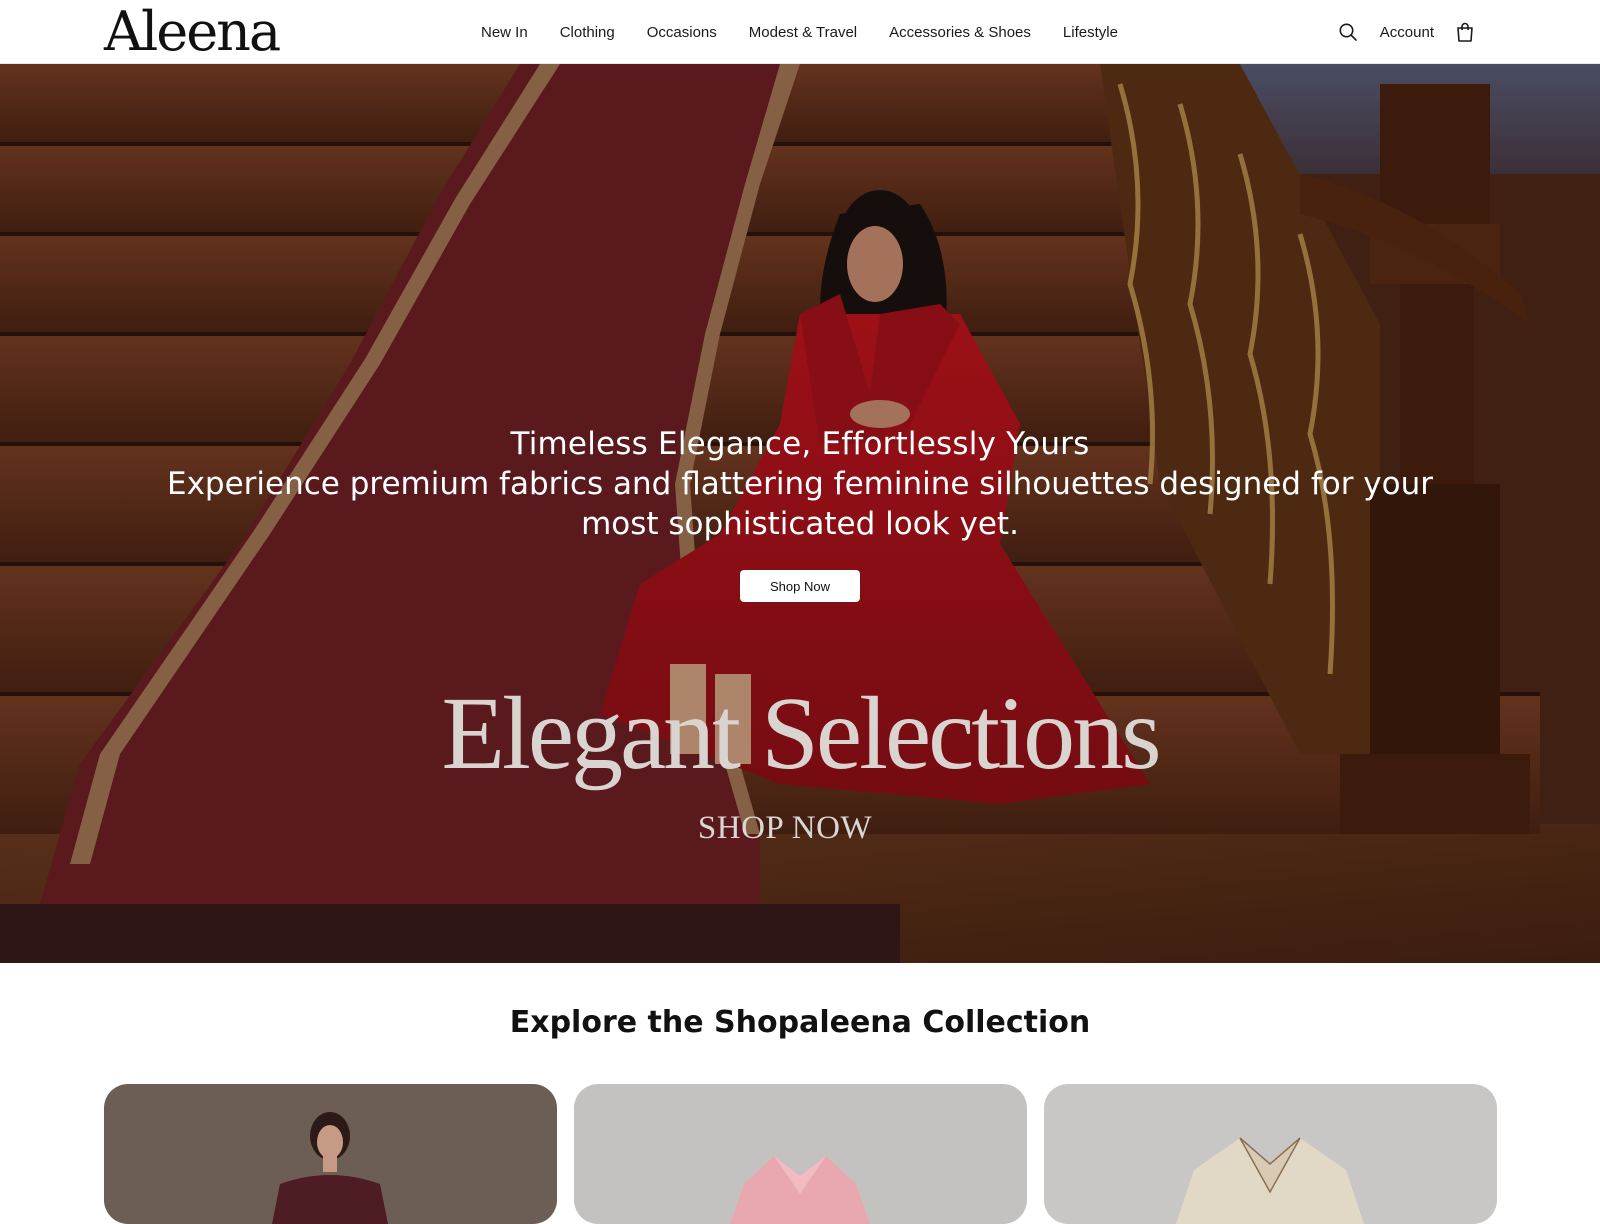  I want to click on nav-item-accessories-shoes: Accessories & Shoes, so click(960, 32).